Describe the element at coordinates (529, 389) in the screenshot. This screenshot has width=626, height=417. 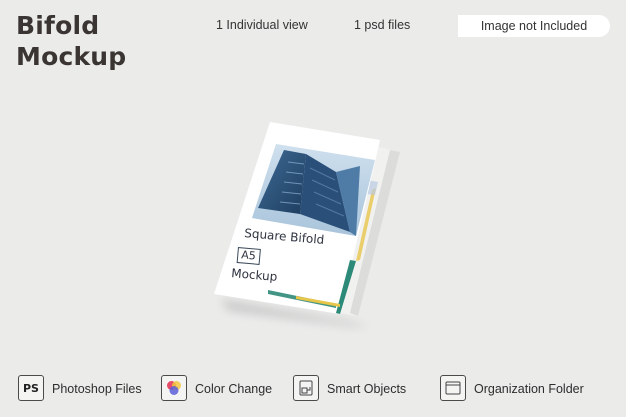
I see `feature-label: Organization Folder` at that location.